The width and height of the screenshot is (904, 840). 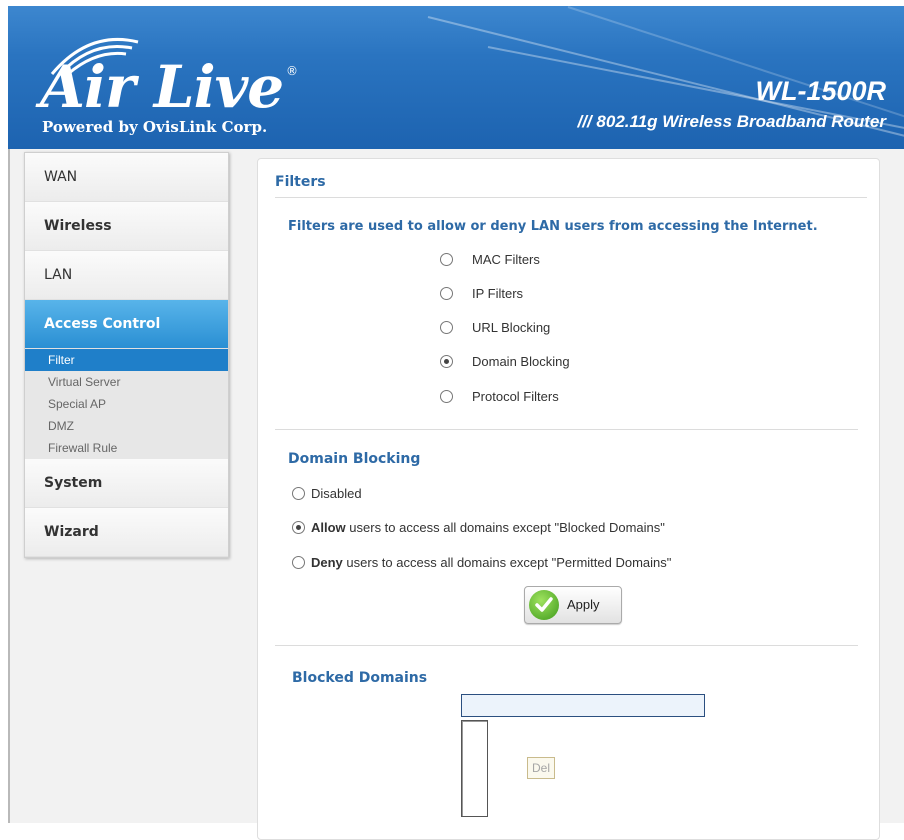 What do you see at coordinates (298, 528) in the screenshot?
I see `radio-allow` at bounding box center [298, 528].